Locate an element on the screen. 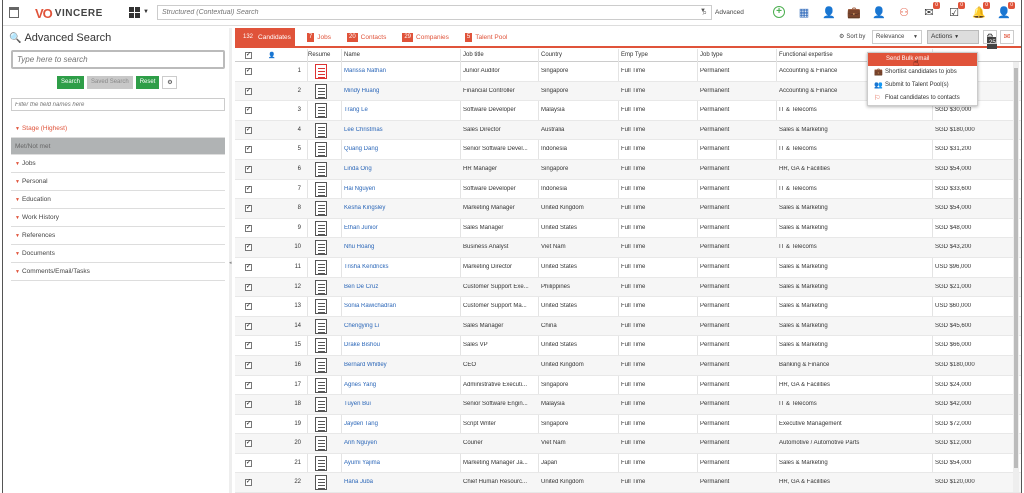 This screenshot has height=493, width=1024. org-chart-icon: ⚇ is located at coordinates (904, 12).